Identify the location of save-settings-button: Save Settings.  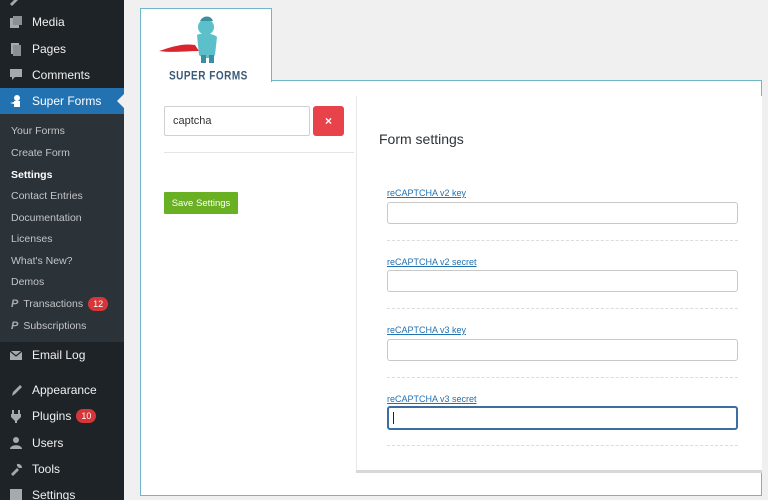
(201, 203).